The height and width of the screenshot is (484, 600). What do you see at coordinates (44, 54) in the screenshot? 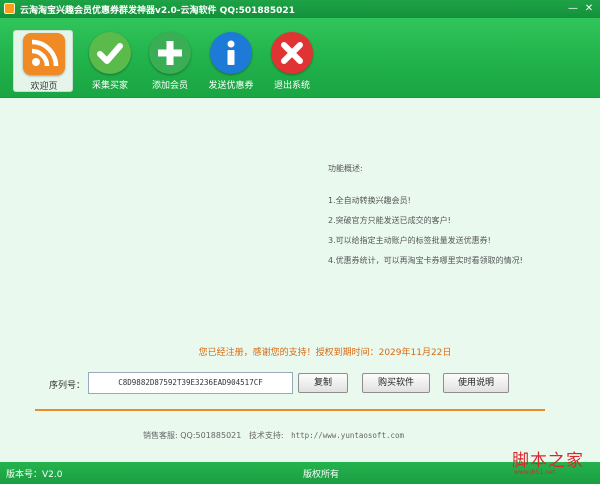
I see `rss-icon` at bounding box center [44, 54].